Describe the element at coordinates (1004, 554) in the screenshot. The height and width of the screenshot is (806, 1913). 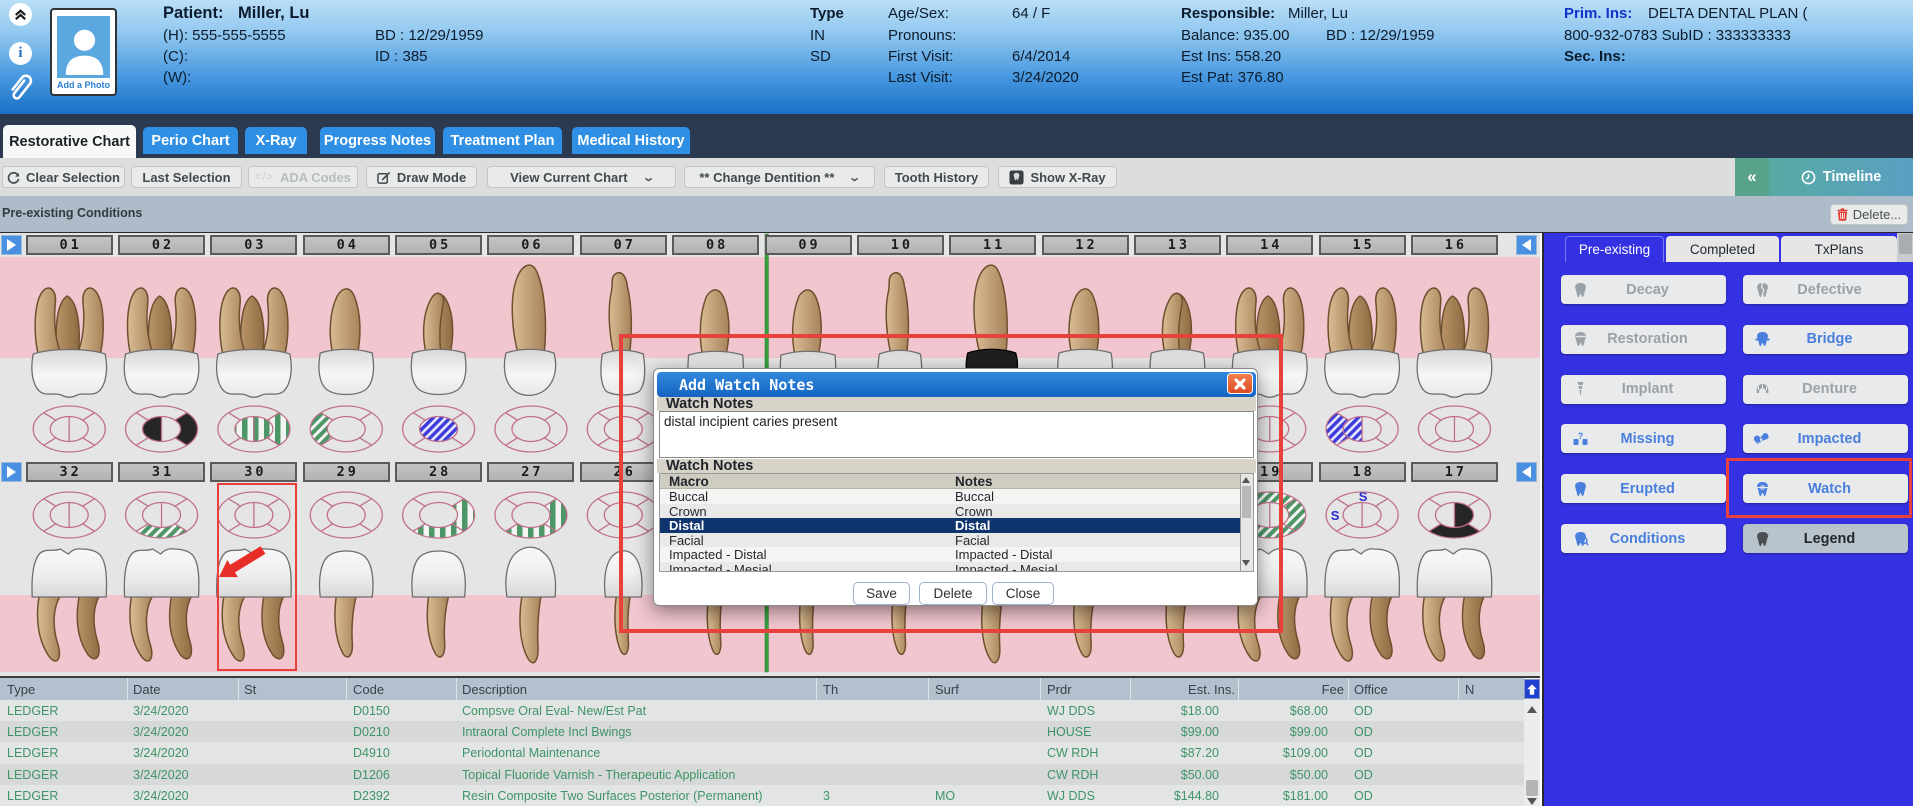
I see `notes-cell: Impacted - Distal` at that location.